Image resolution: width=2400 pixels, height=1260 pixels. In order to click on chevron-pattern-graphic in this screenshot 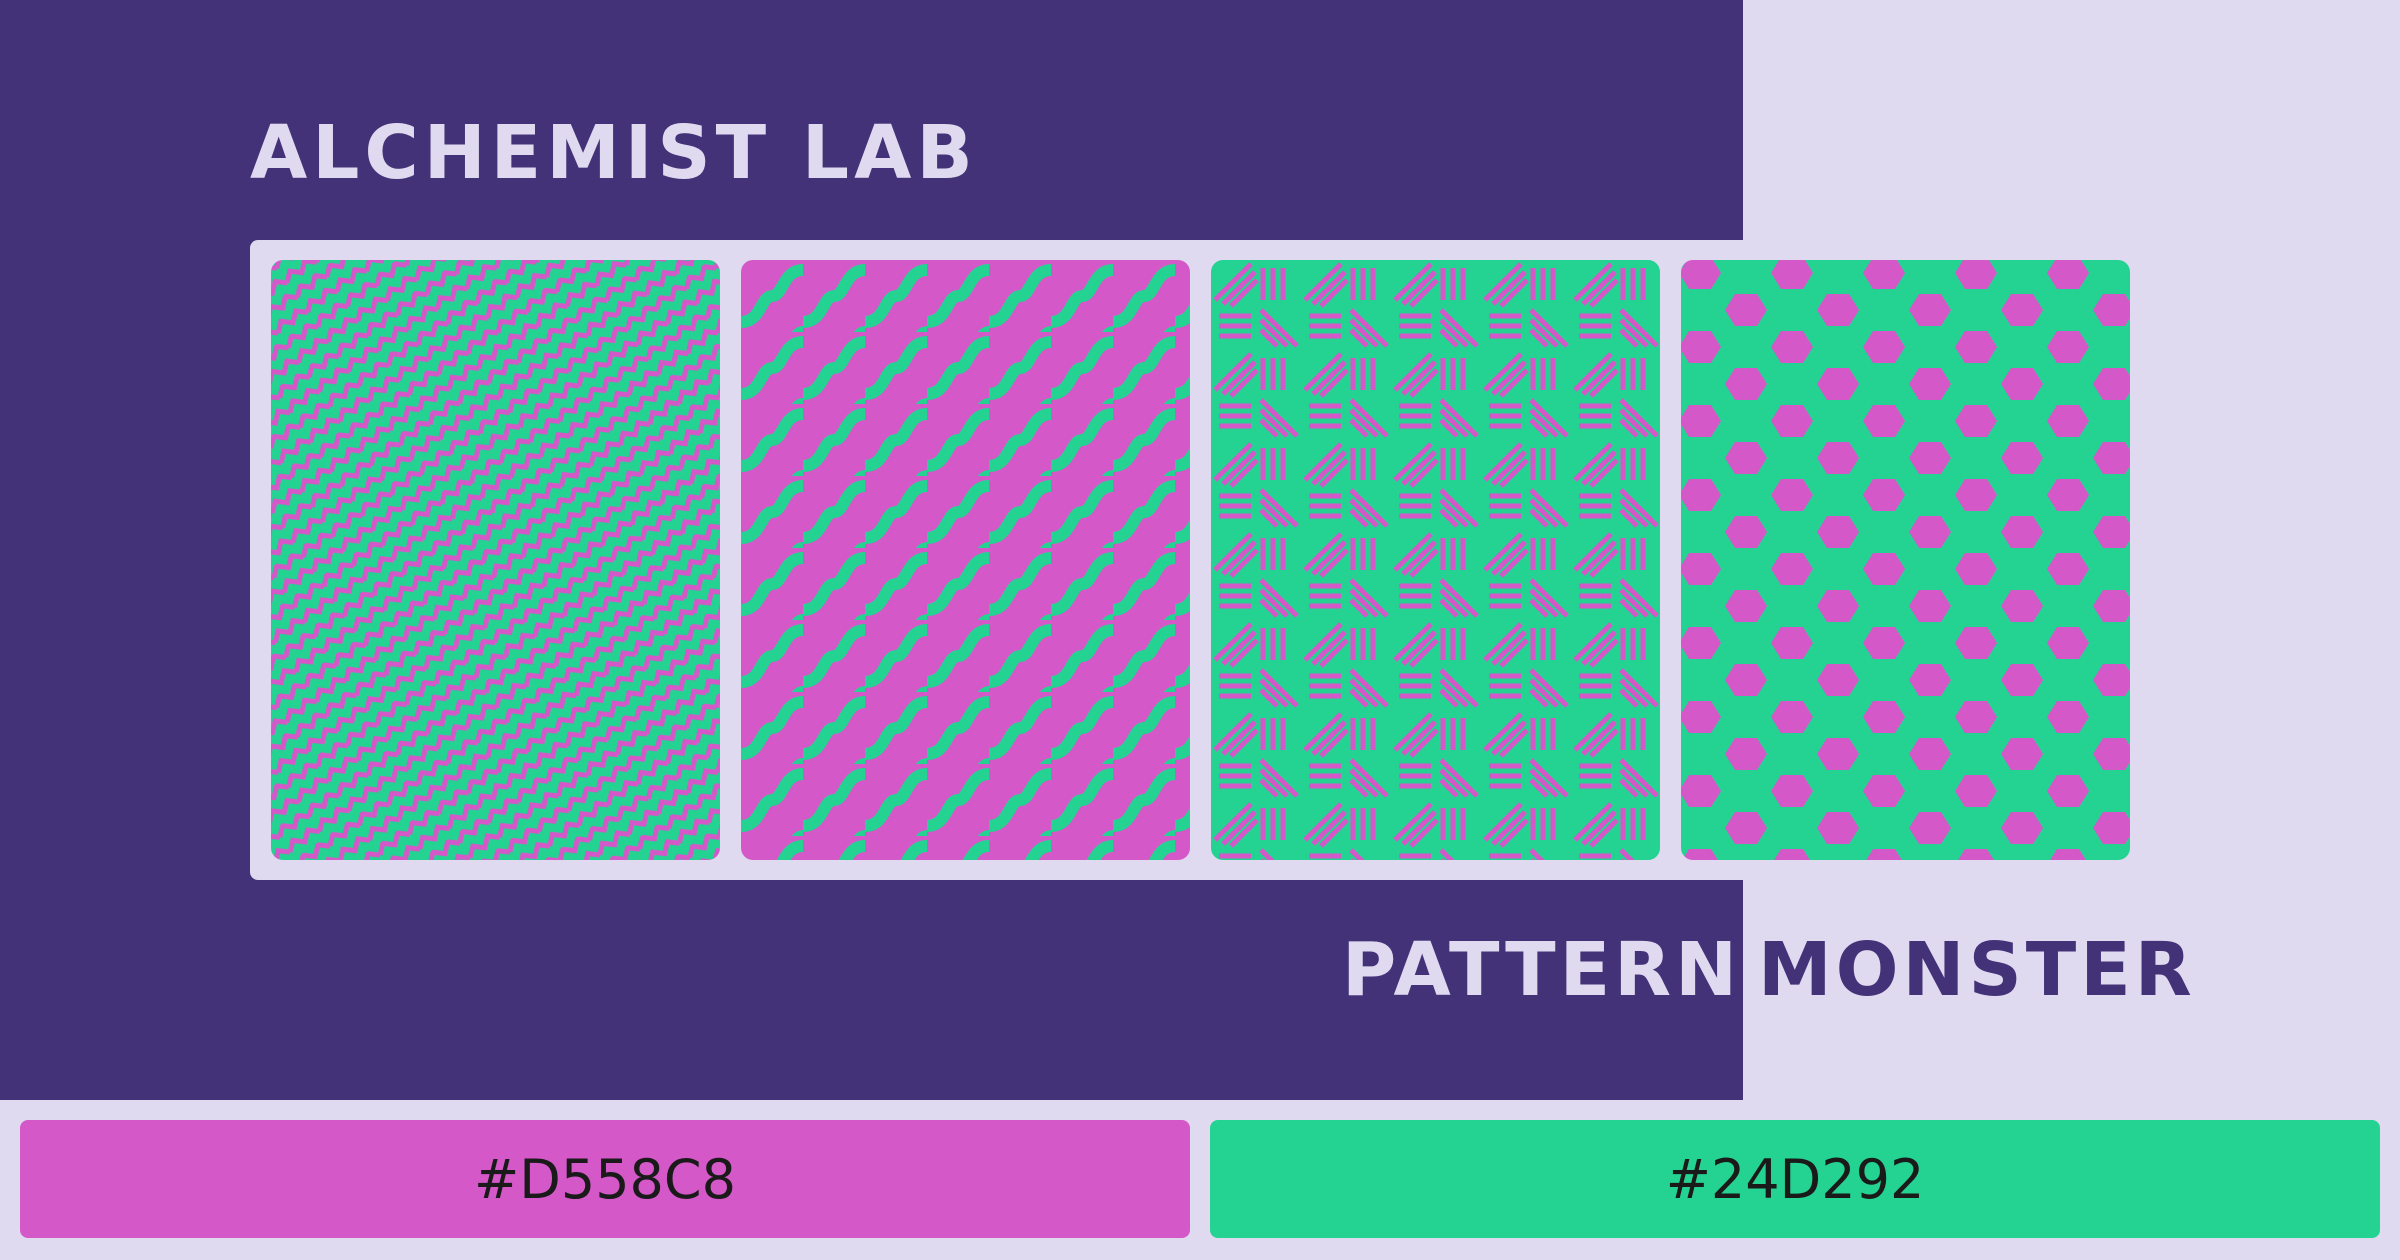, I will do `click(495, 560)`.